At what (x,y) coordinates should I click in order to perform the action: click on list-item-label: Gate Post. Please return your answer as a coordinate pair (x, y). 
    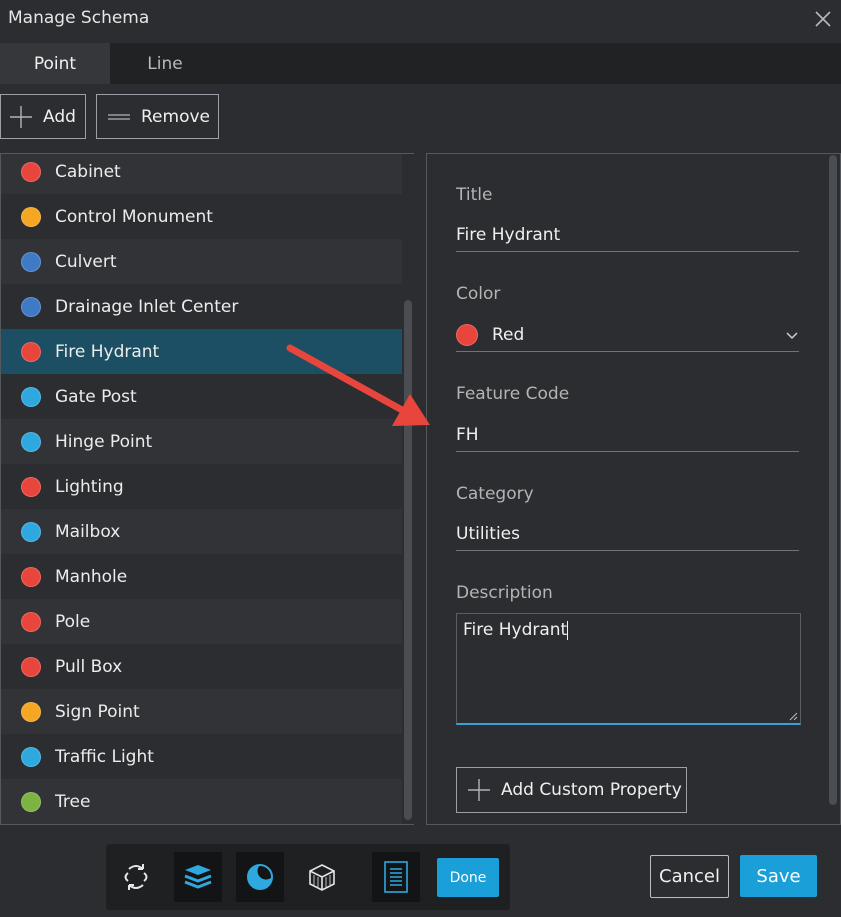
    Looking at the image, I should click on (96, 396).